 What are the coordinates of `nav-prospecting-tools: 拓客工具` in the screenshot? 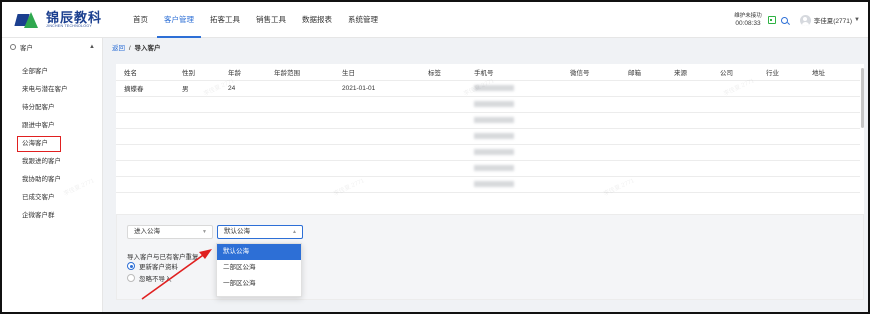 It's located at (225, 20).